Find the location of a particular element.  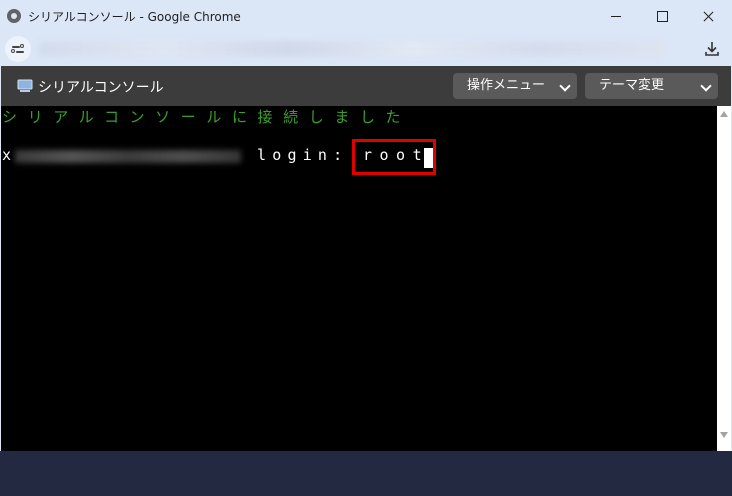

scroll-up-icon is located at coordinates (724, 114).